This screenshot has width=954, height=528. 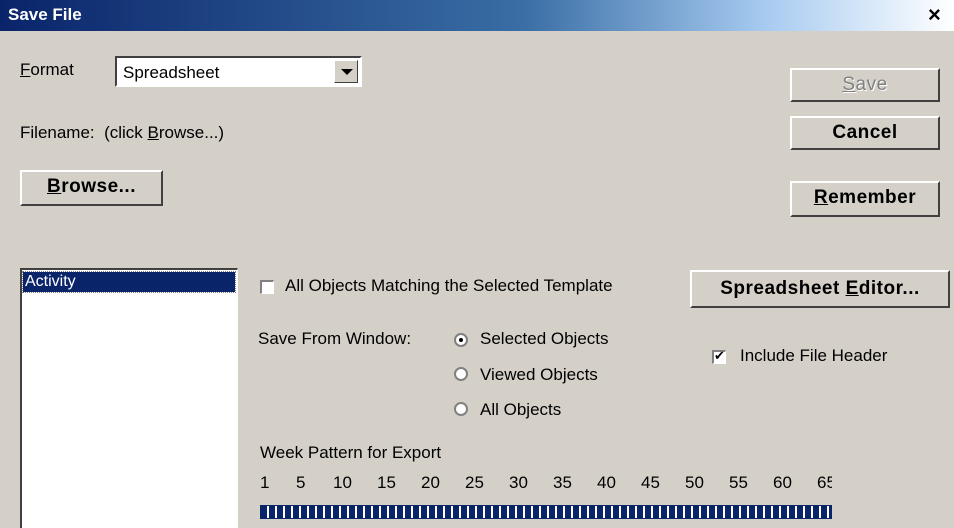 What do you see at coordinates (865, 133) in the screenshot?
I see `cancel-button: Cancel` at bounding box center [865, 133].